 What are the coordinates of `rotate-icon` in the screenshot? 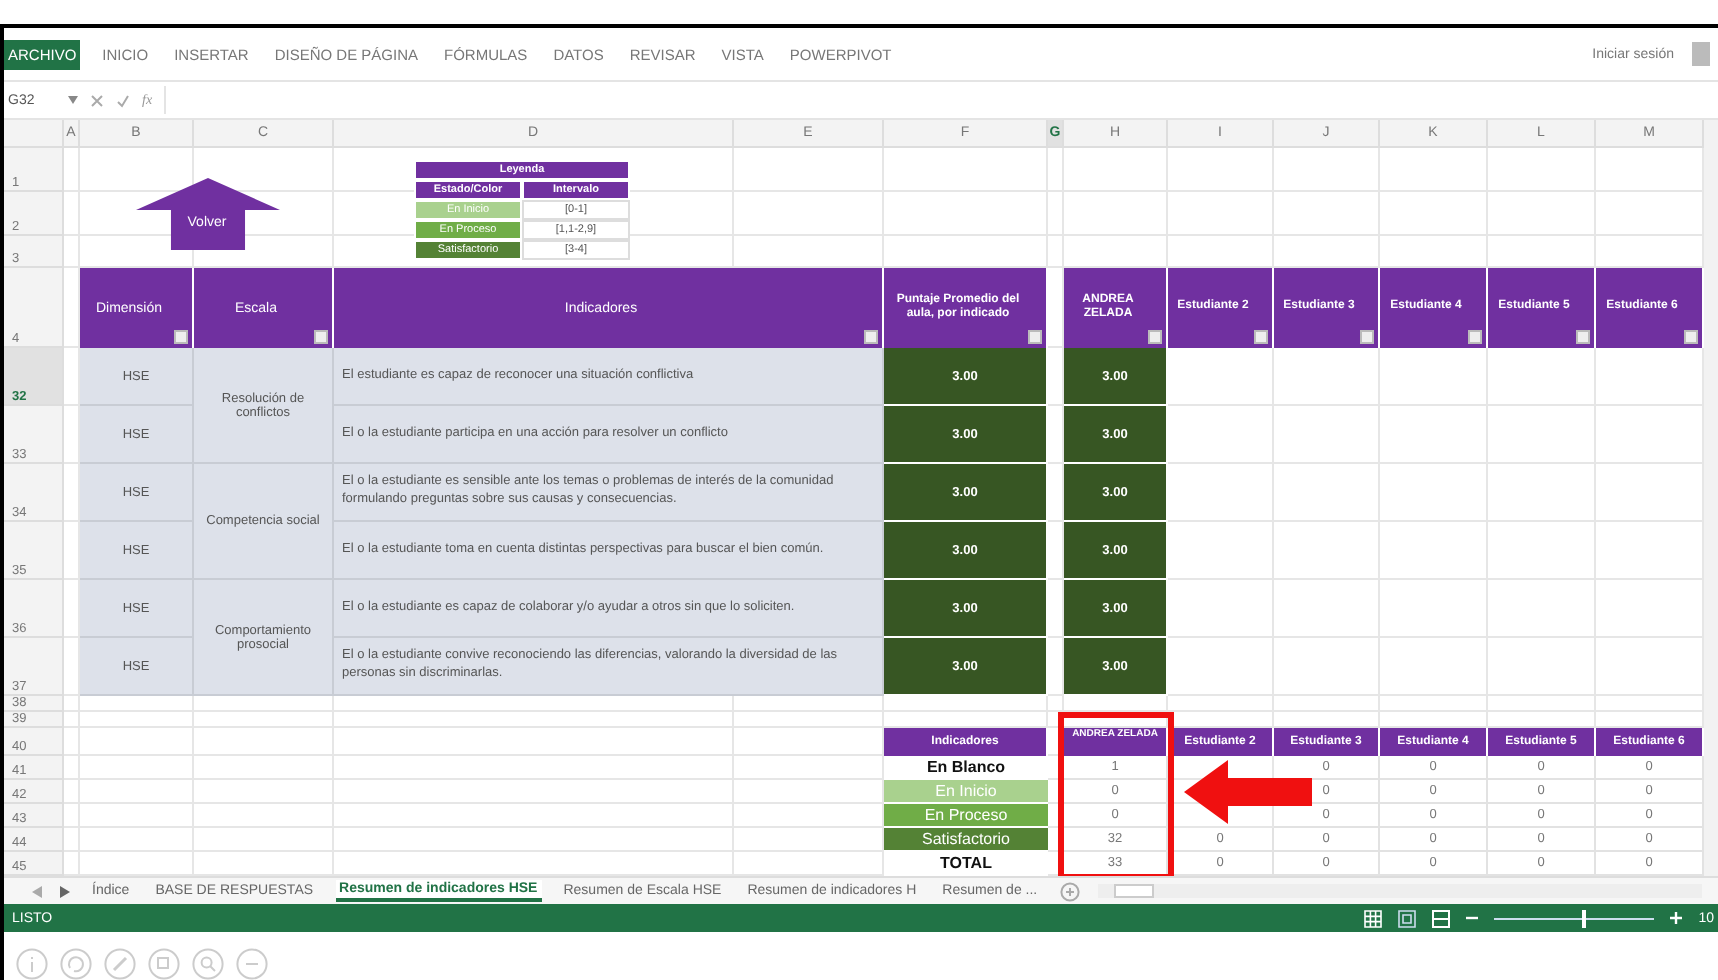 It's located at (76, 964).